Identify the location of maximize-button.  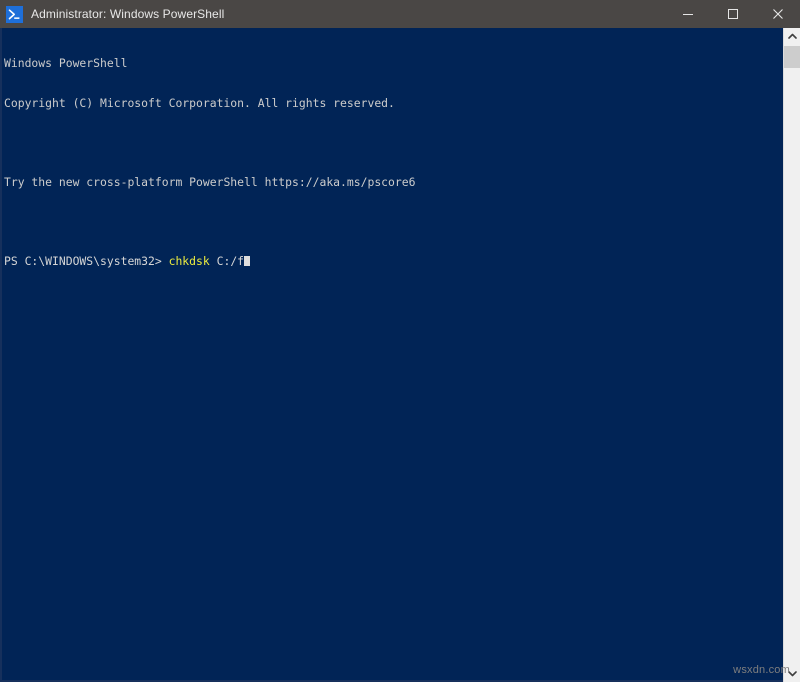
(732, 14).